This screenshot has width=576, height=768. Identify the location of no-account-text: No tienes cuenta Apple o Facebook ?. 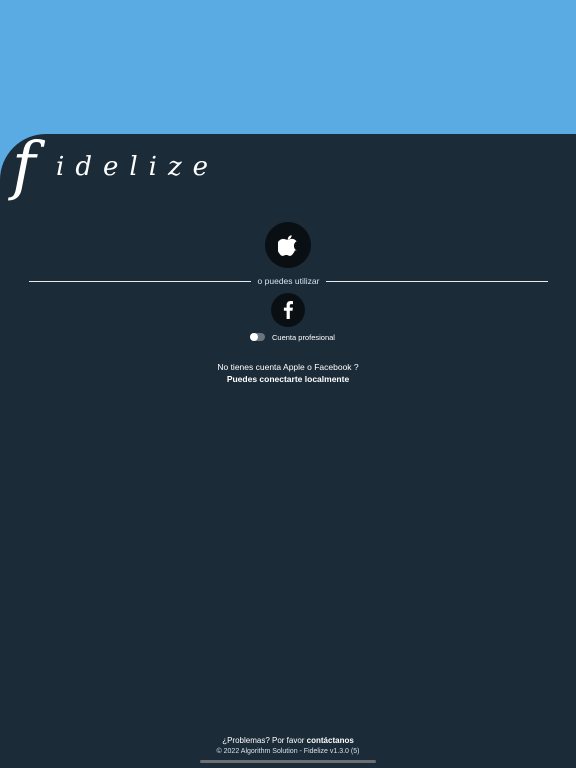
(288, 367).